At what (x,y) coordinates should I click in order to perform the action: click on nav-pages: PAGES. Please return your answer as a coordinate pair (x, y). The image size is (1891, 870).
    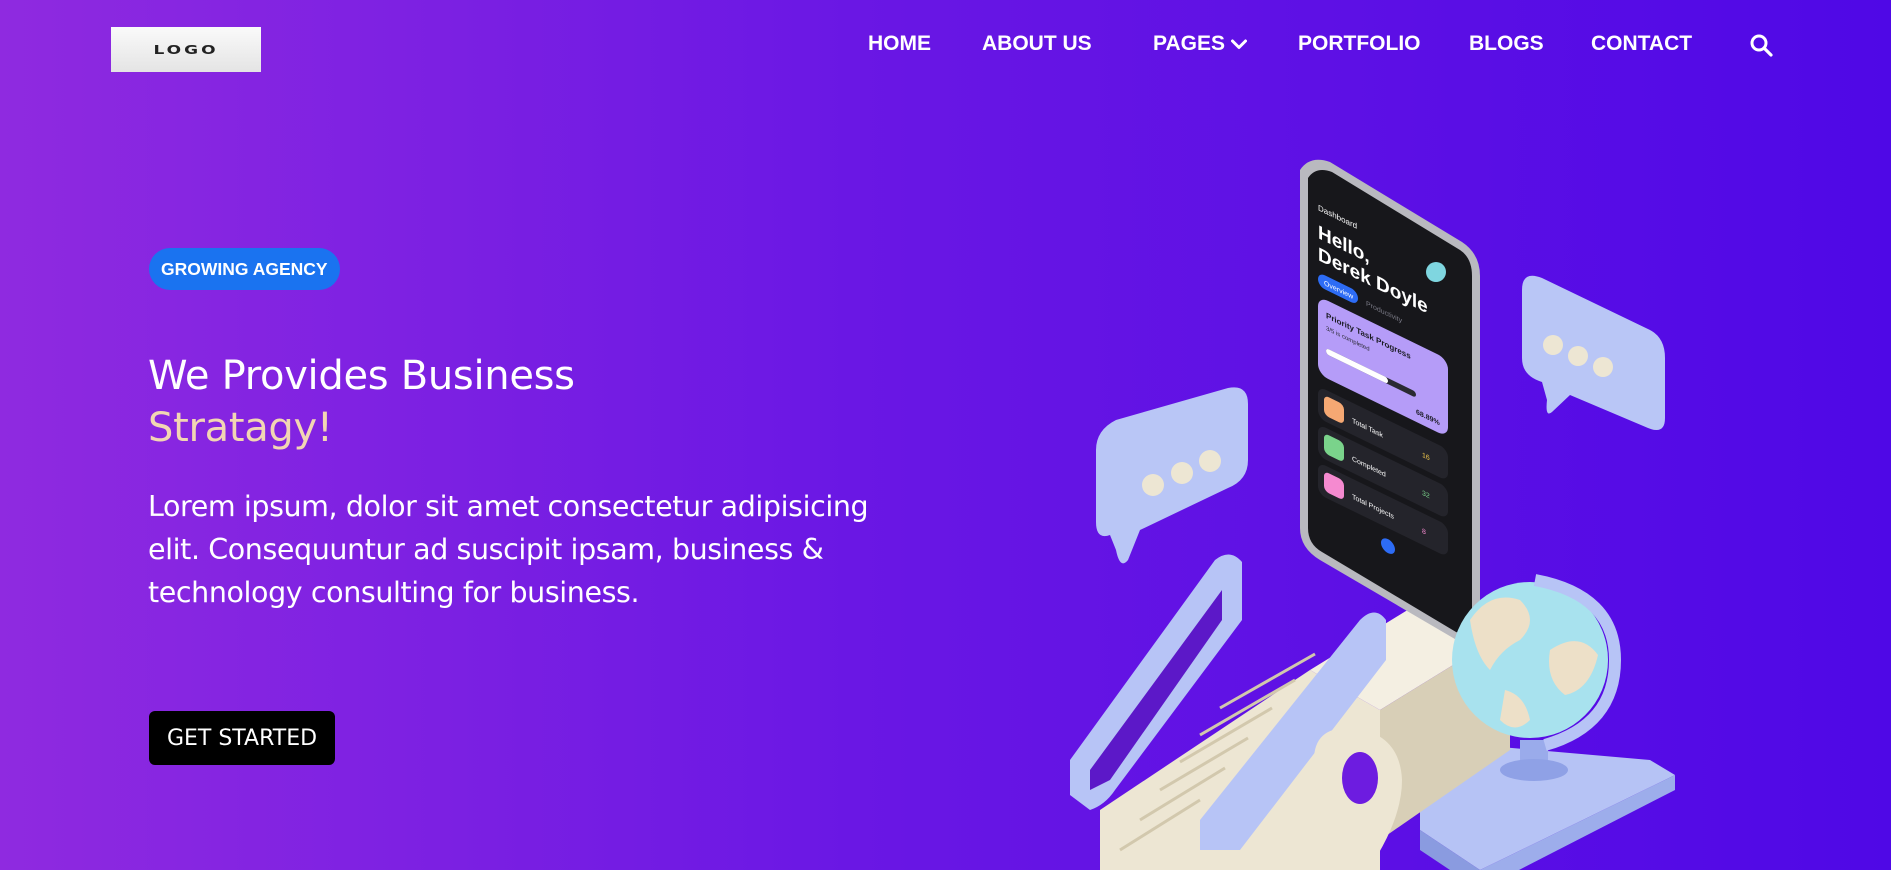
    Looking at the image, I should click on (1200, 44).